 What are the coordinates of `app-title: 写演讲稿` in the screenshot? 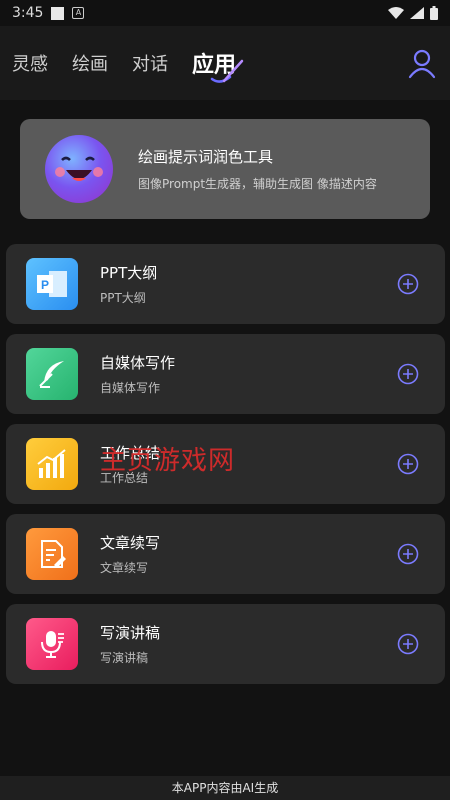 It's located at (130, 633).